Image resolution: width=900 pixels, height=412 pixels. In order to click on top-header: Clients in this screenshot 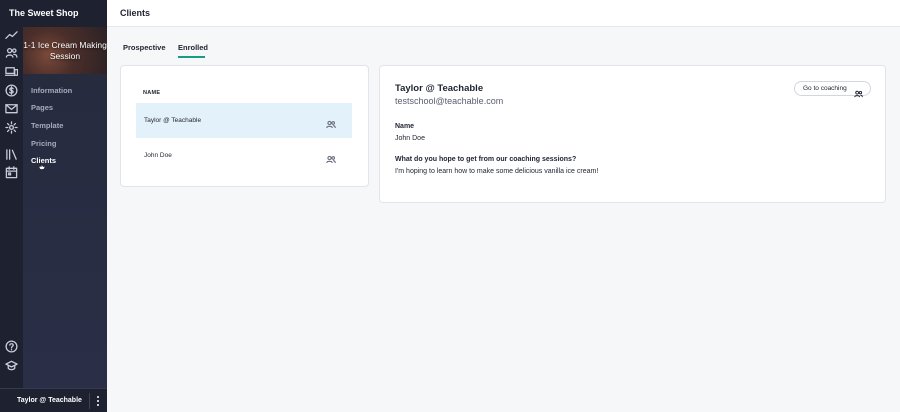, I will do `click(503, 13)`.